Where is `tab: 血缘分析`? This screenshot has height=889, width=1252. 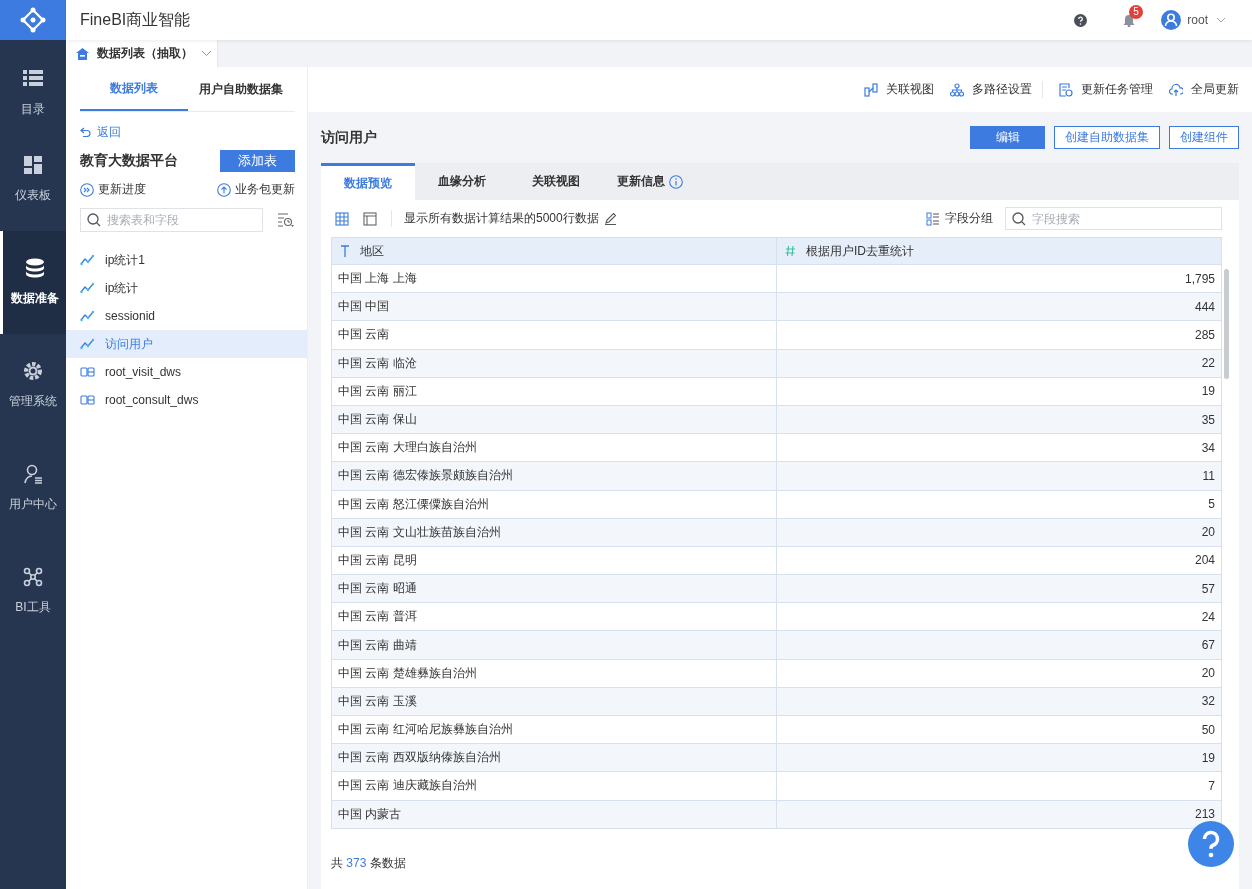
tab: 血缘分析 is located at coordinates (462, 181).